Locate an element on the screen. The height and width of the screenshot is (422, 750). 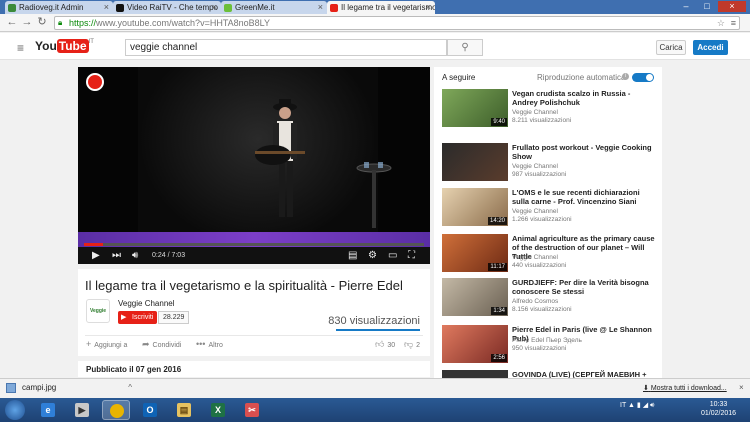
browser-tab-raitv: Video RaiTV - Che tempo × is located at coordinates (167, 7).